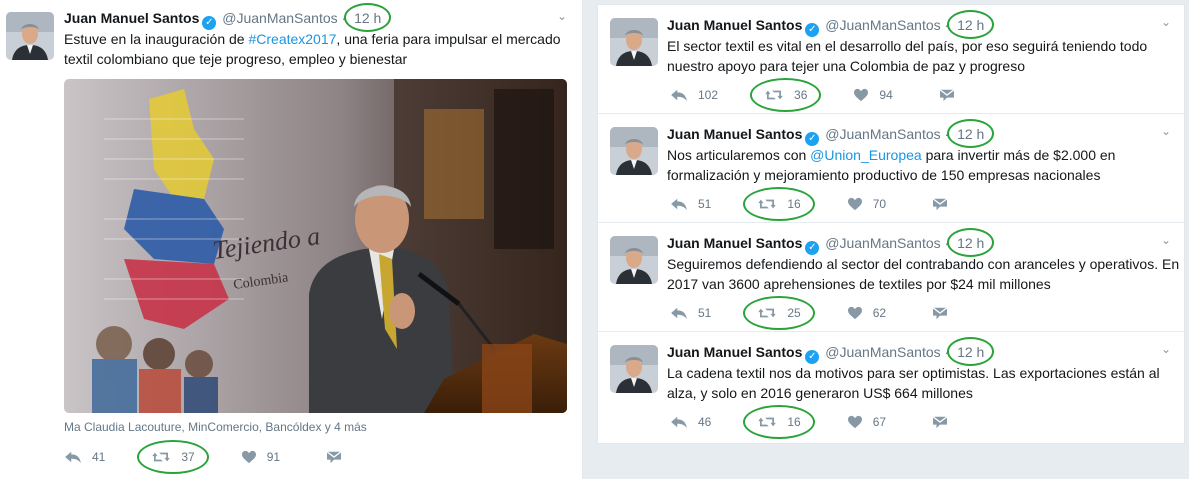 The width and height of the screenshot is (1189, 479). Describe the element at coordinates (84, 457) in the screenshot. I see `reply-button: 41` at that location.